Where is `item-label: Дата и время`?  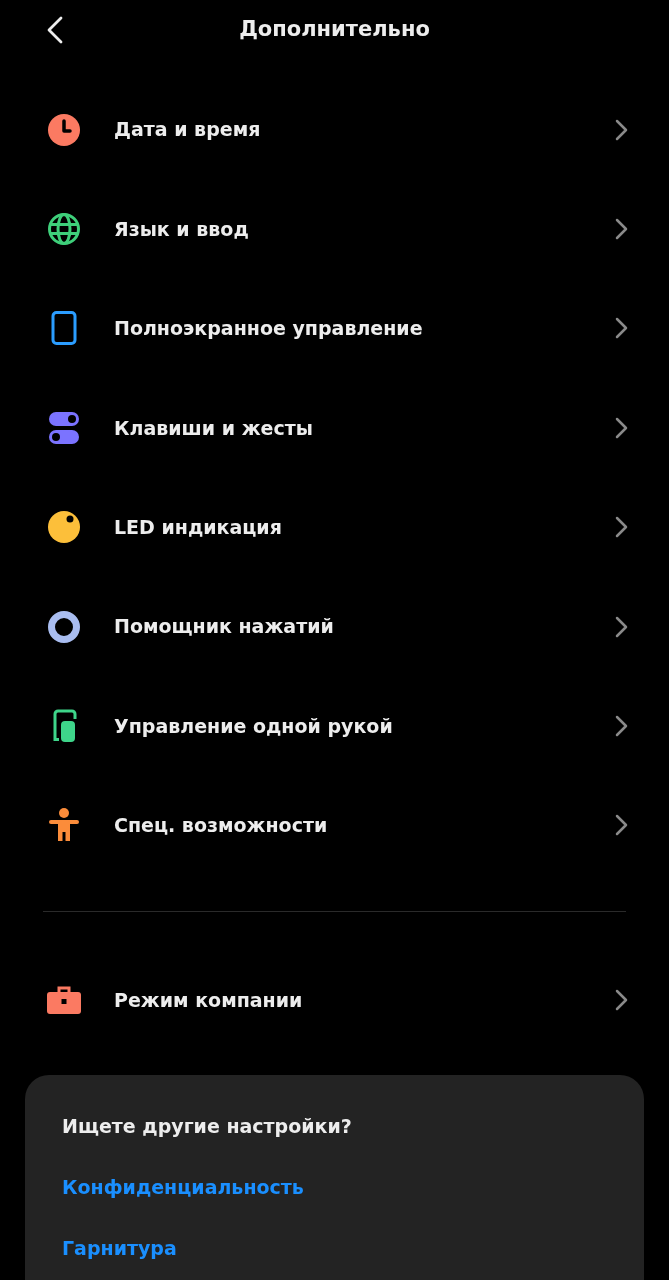 item-label: Дата и время is located at coordinates (188, 130).